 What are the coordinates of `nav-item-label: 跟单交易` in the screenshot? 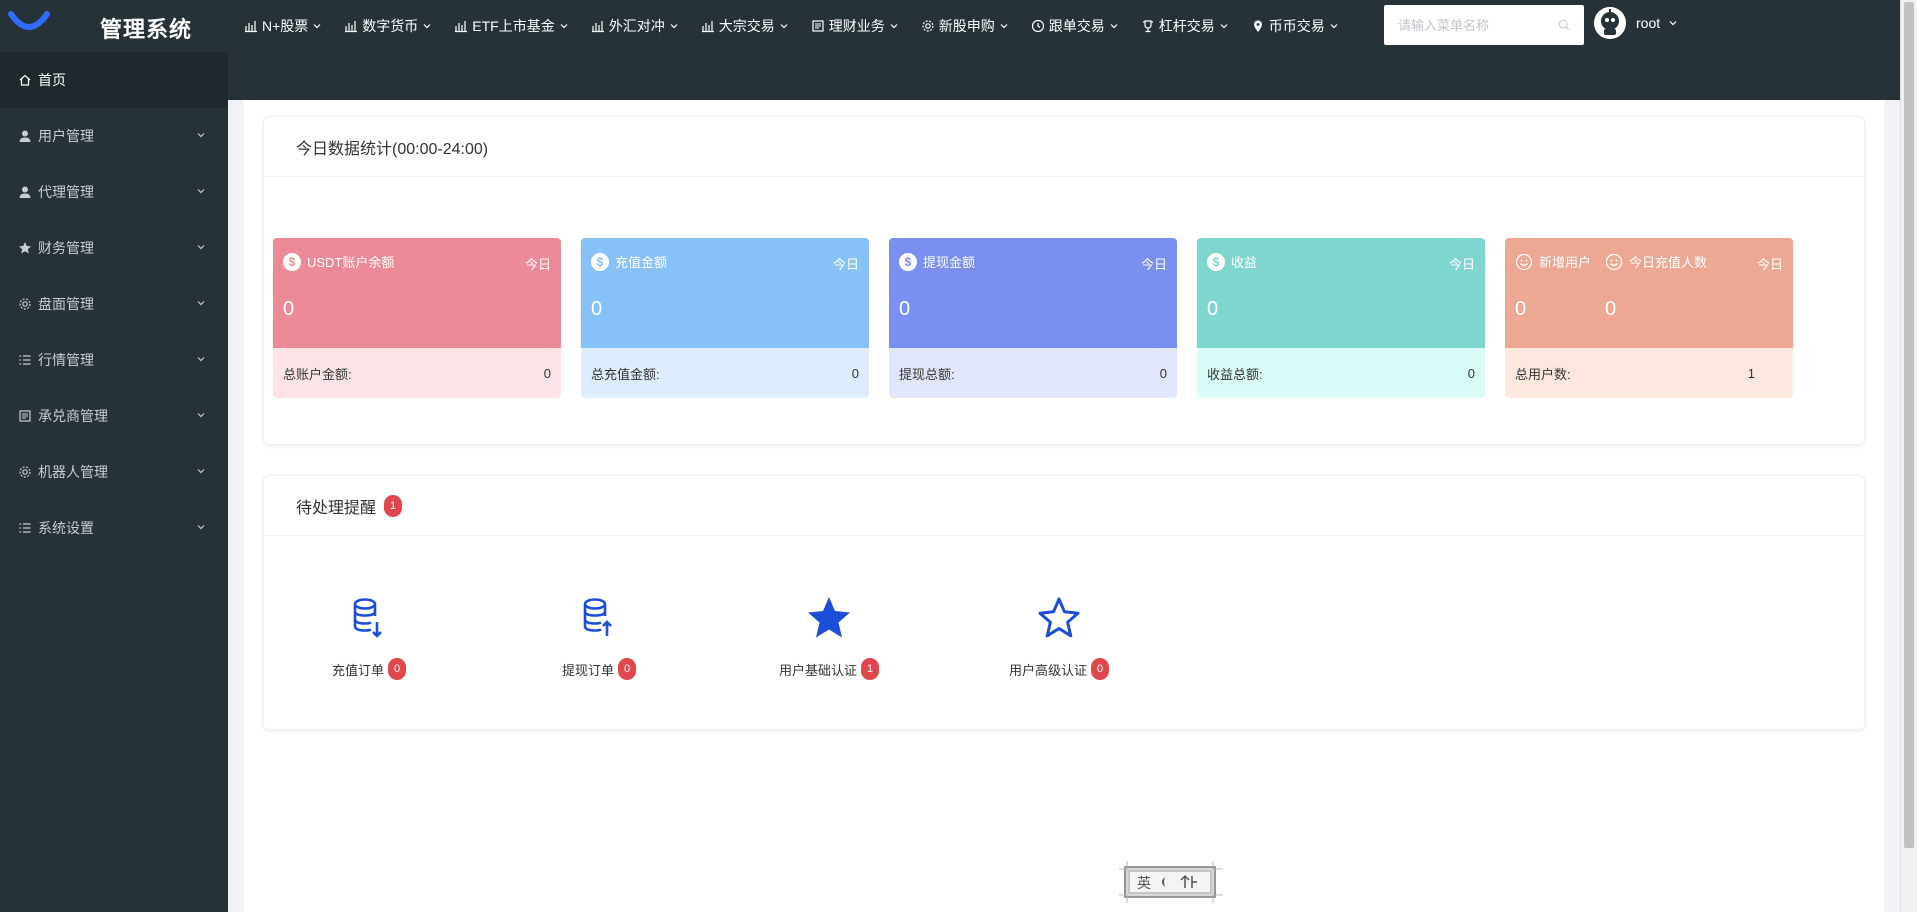 It's located at (1076, 26).